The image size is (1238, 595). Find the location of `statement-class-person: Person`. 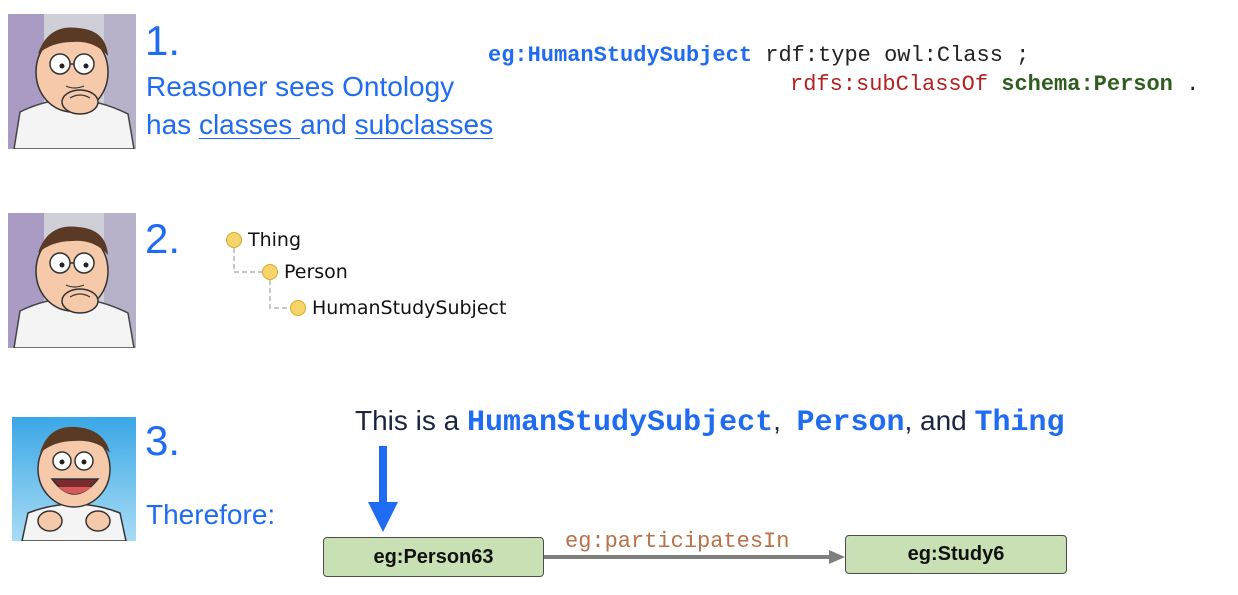

statement-class-person: Person is located at coordinates (850, 423).